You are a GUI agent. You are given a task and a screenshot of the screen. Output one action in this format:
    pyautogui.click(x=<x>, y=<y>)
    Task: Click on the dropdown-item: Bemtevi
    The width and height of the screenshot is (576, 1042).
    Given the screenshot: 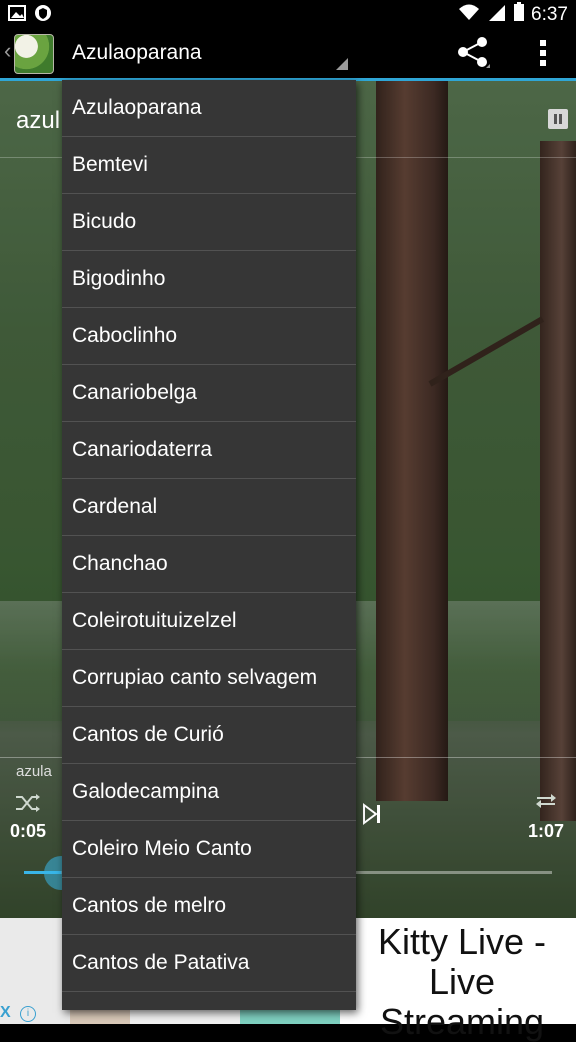 What is the action you would take?
    pyautogui.click(x=209, y=165)
    